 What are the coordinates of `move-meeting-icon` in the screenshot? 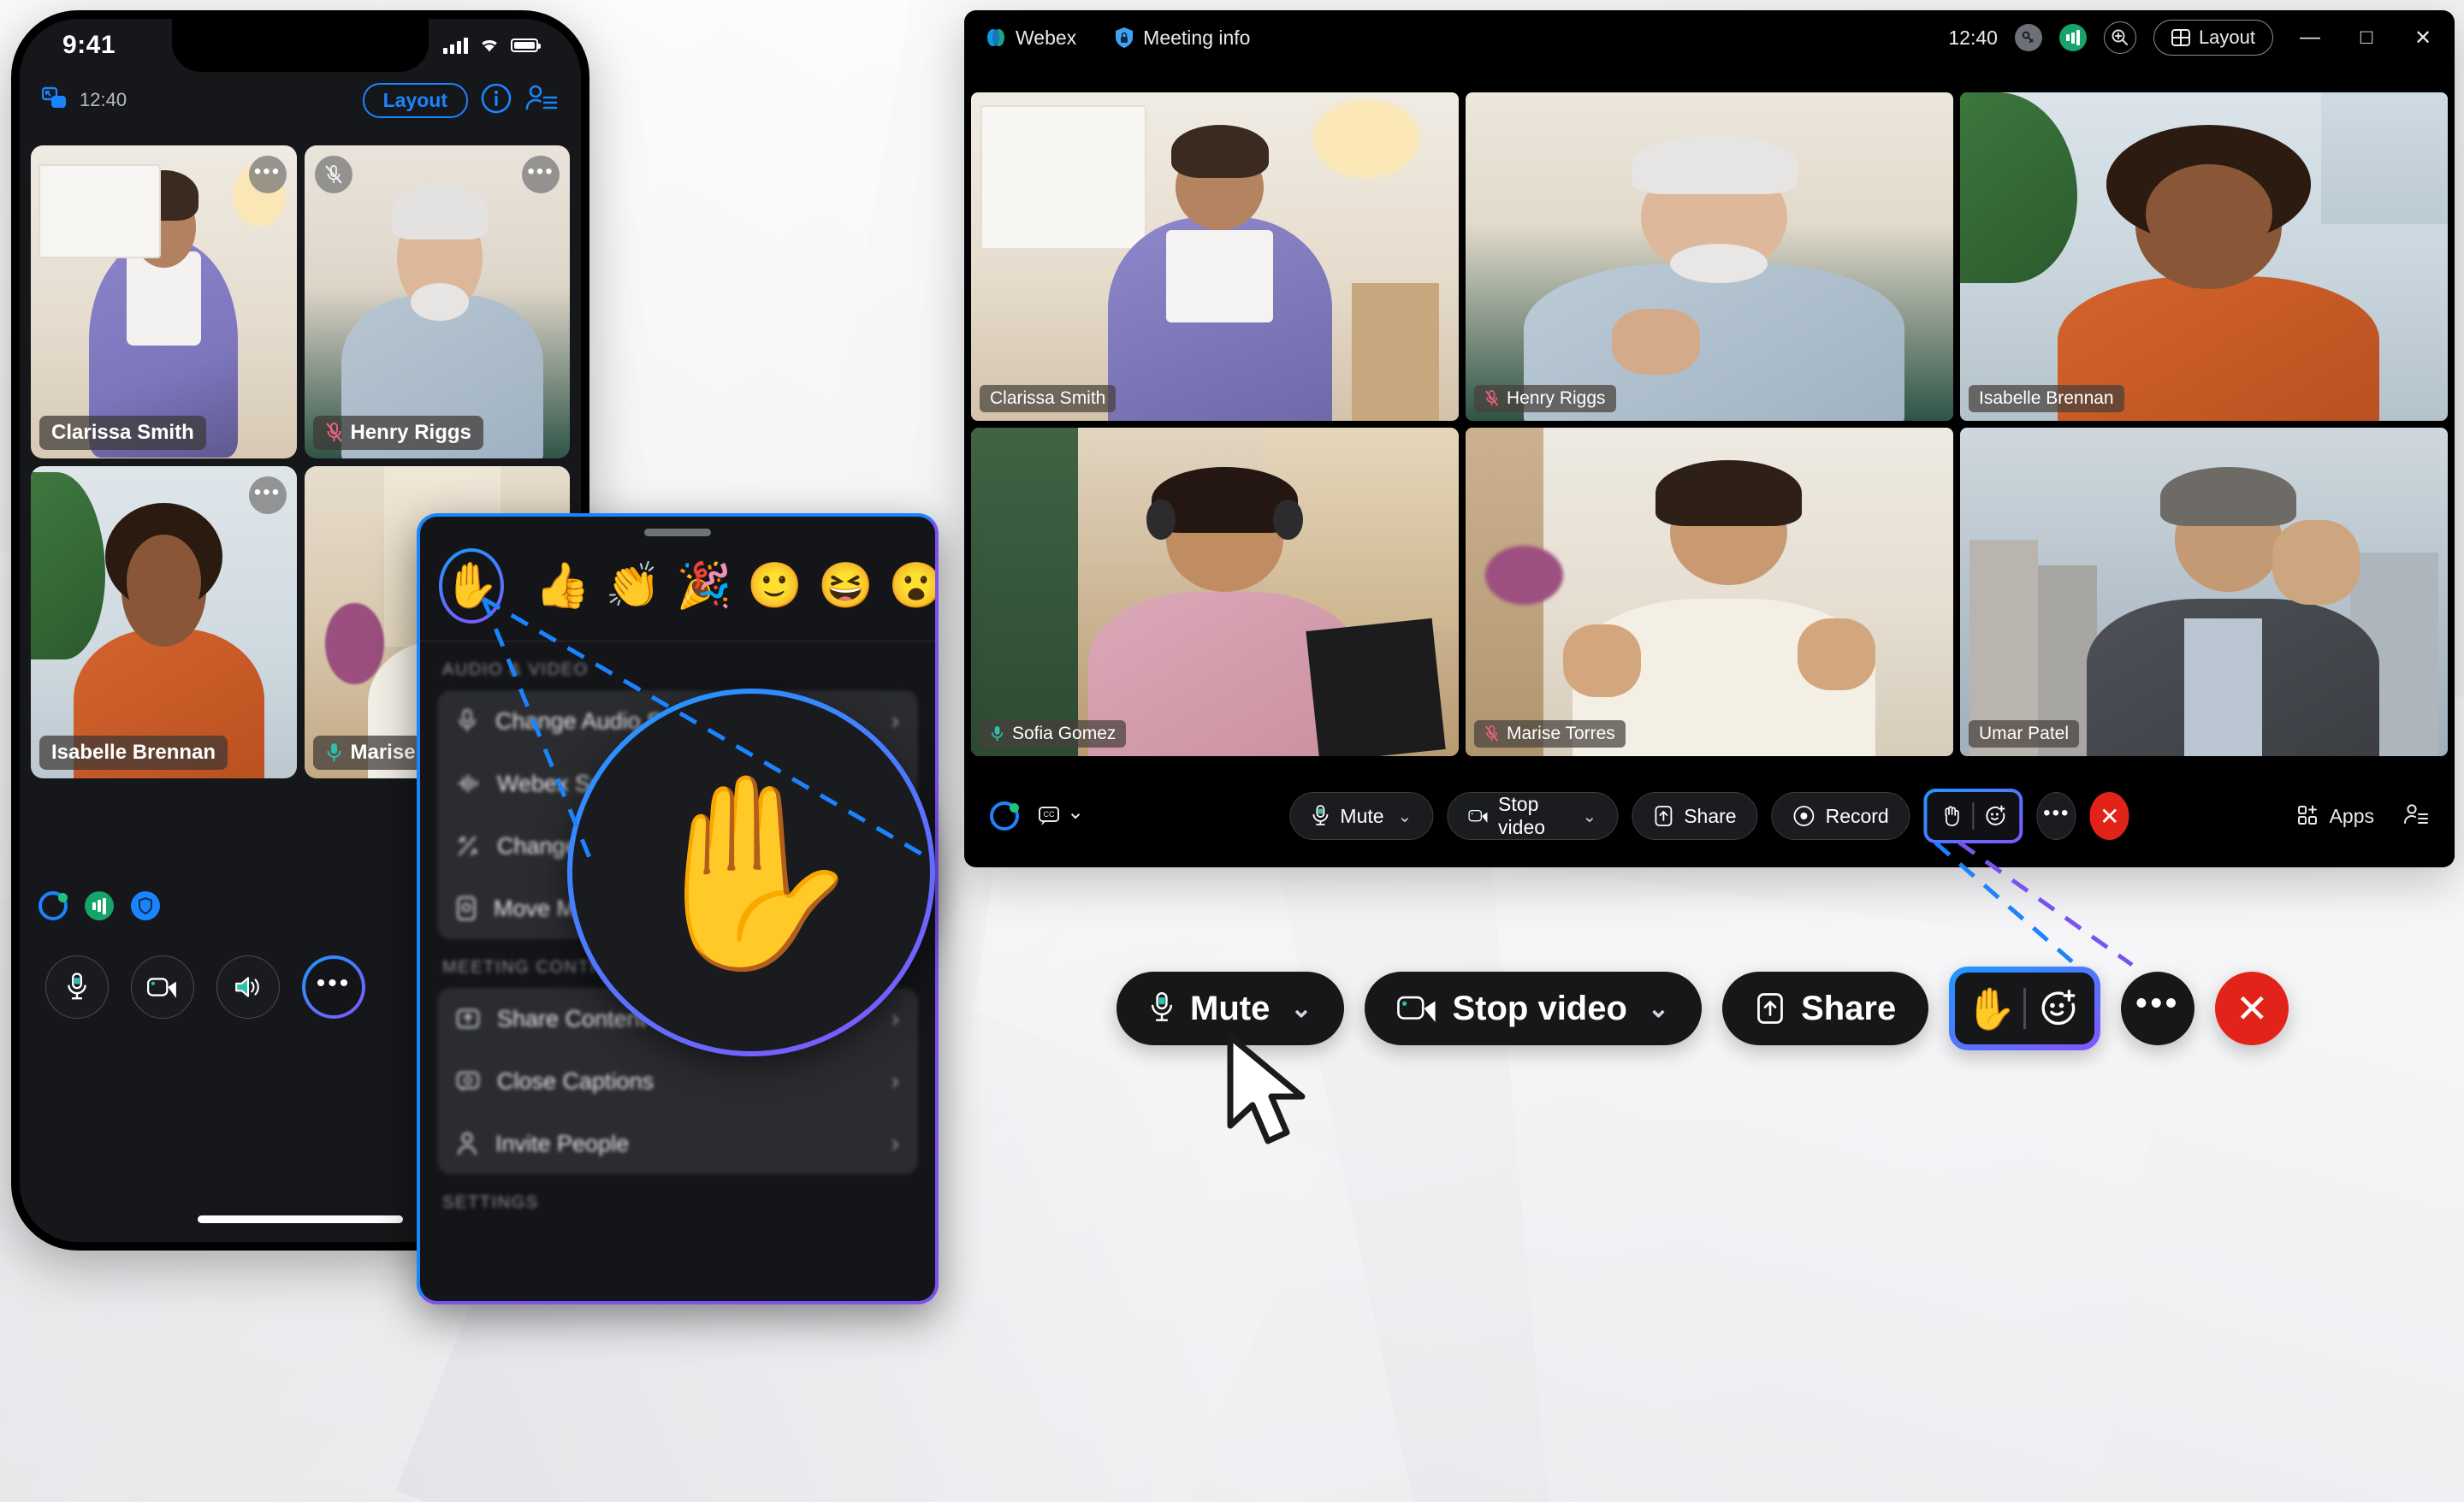 It's located at (466, 908).